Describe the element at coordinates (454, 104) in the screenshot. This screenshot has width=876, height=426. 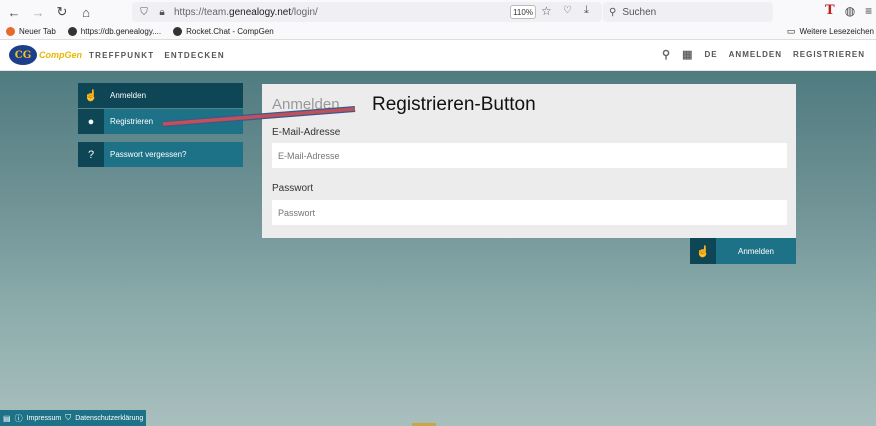
I see `annotation-label: Registrieren-Button` at that location.